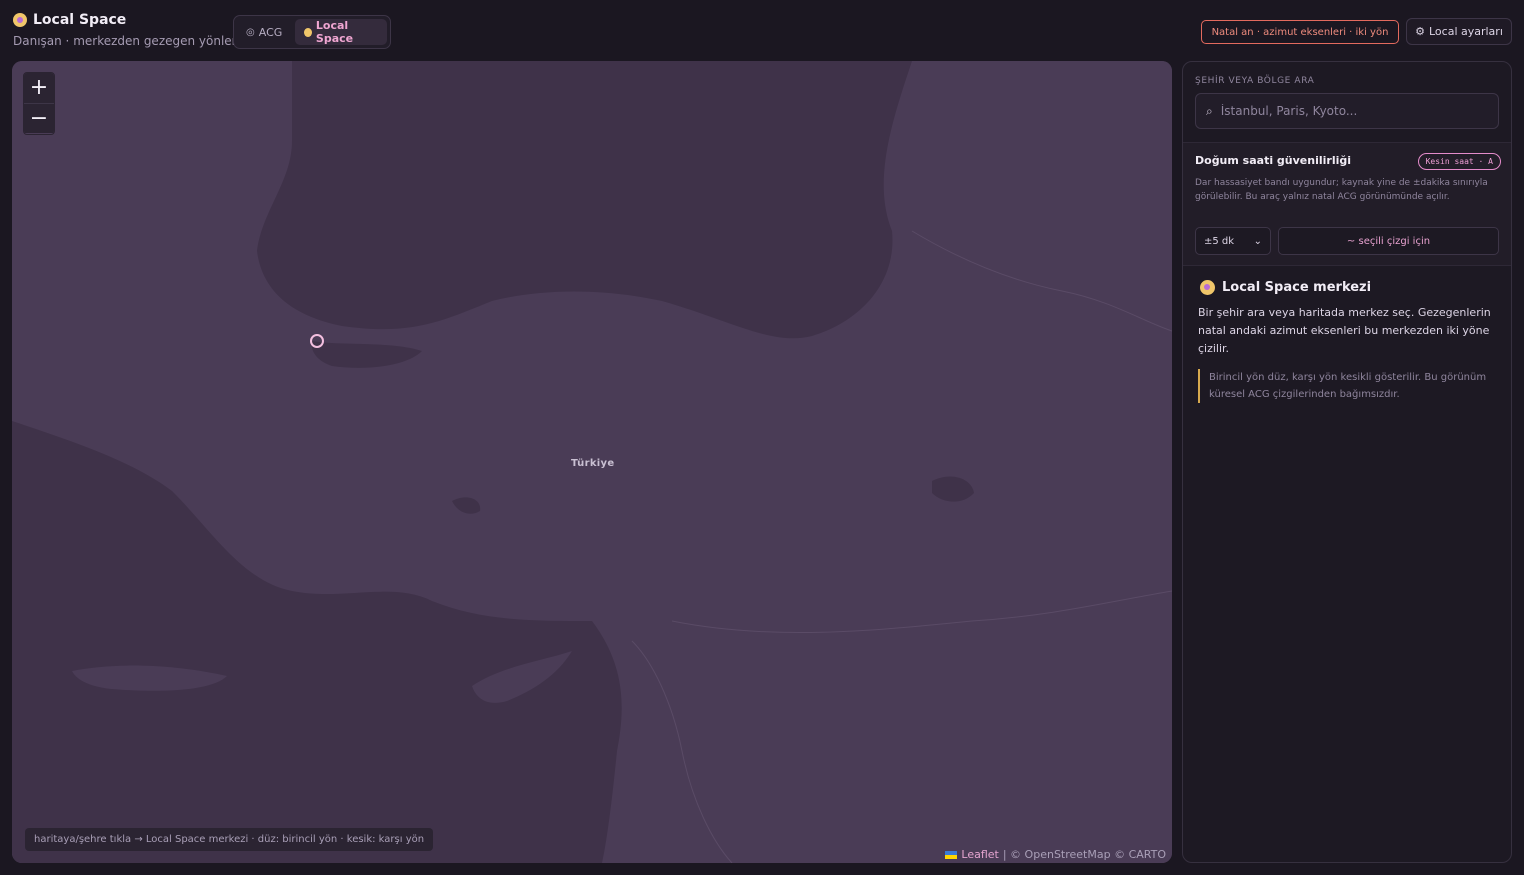  What do you see at coordinates (80, 20) in the screenshot?
I see `app-title-text: Local Space` at bounding box center [80, 20].